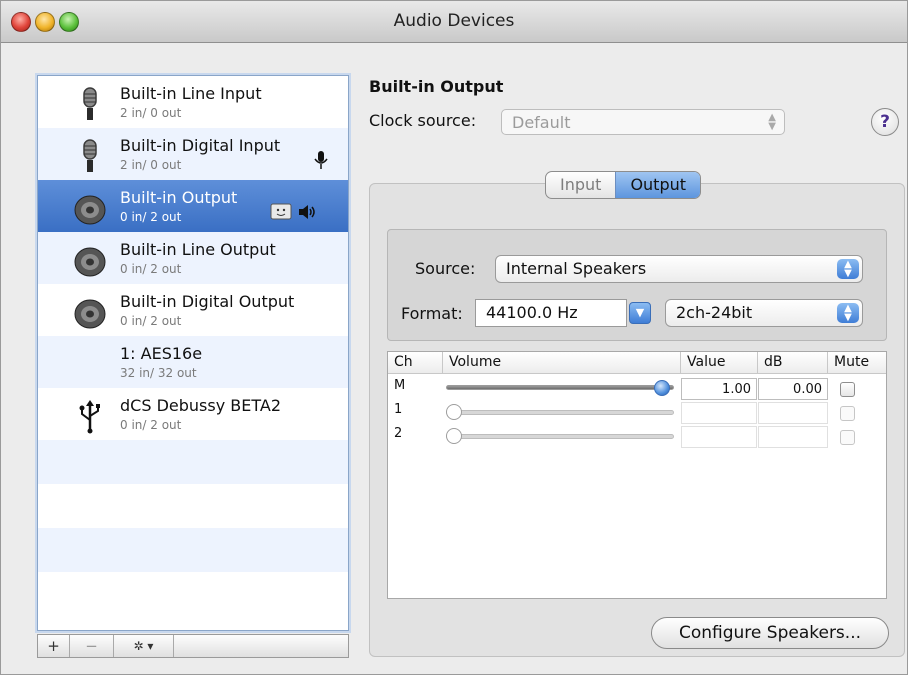 Image resolution: width=908 pixels, height=675 pixels. What do you see at coordinates (562, 363) in the screenshot?
I see `column-header-volume: Volume` at bounding box center [562, 363].